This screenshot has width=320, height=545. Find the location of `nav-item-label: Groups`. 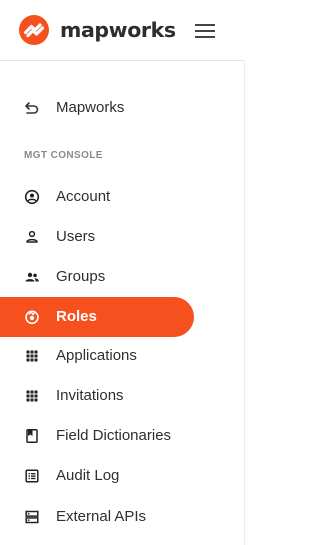

nav-item-label: Groups is located at coordinates (81, 276).